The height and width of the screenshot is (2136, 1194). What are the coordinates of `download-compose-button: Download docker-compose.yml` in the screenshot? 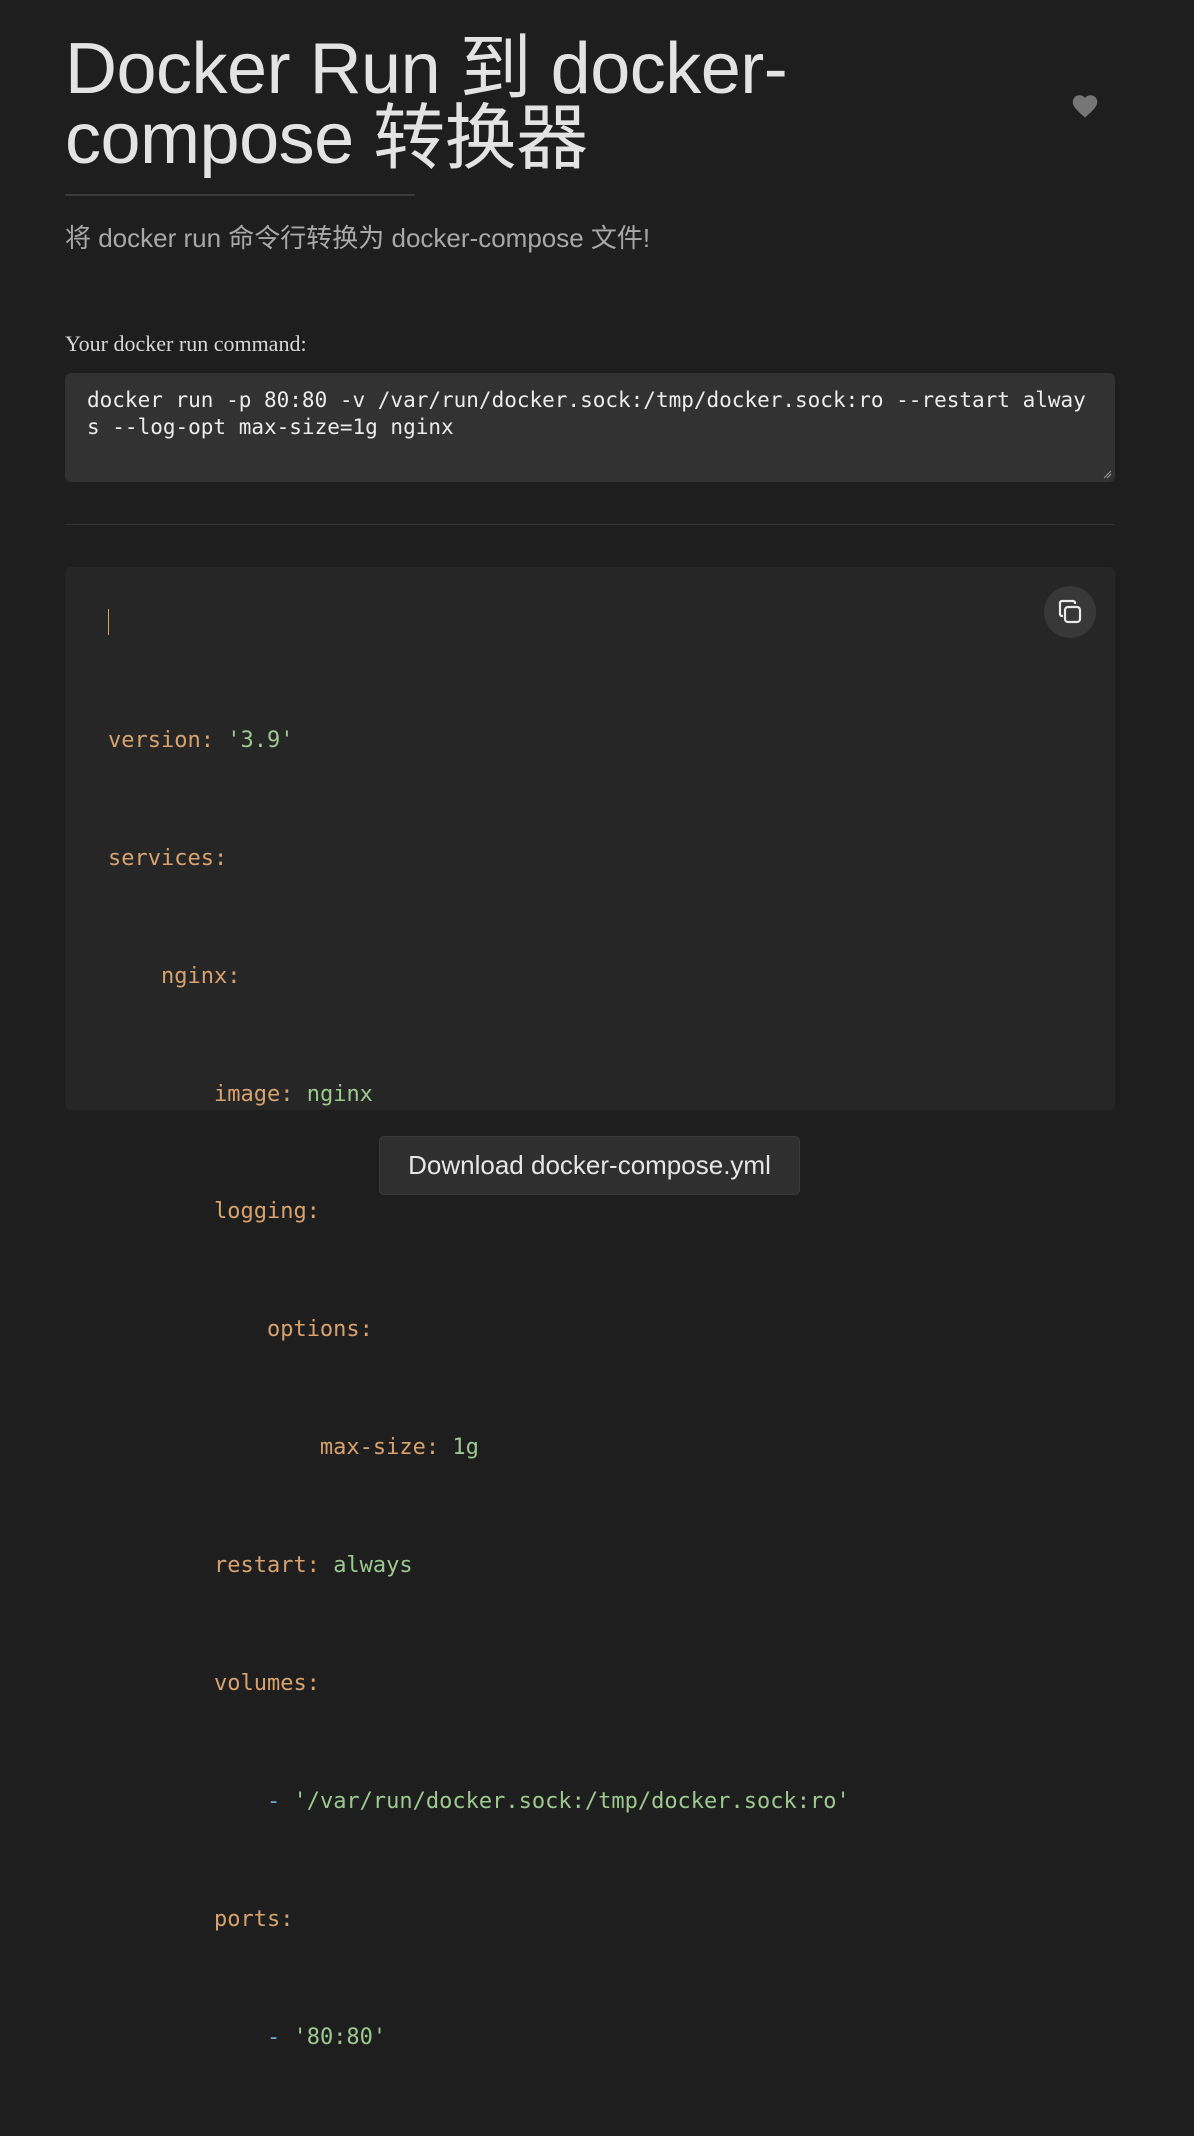 It's located at (589, 1165).